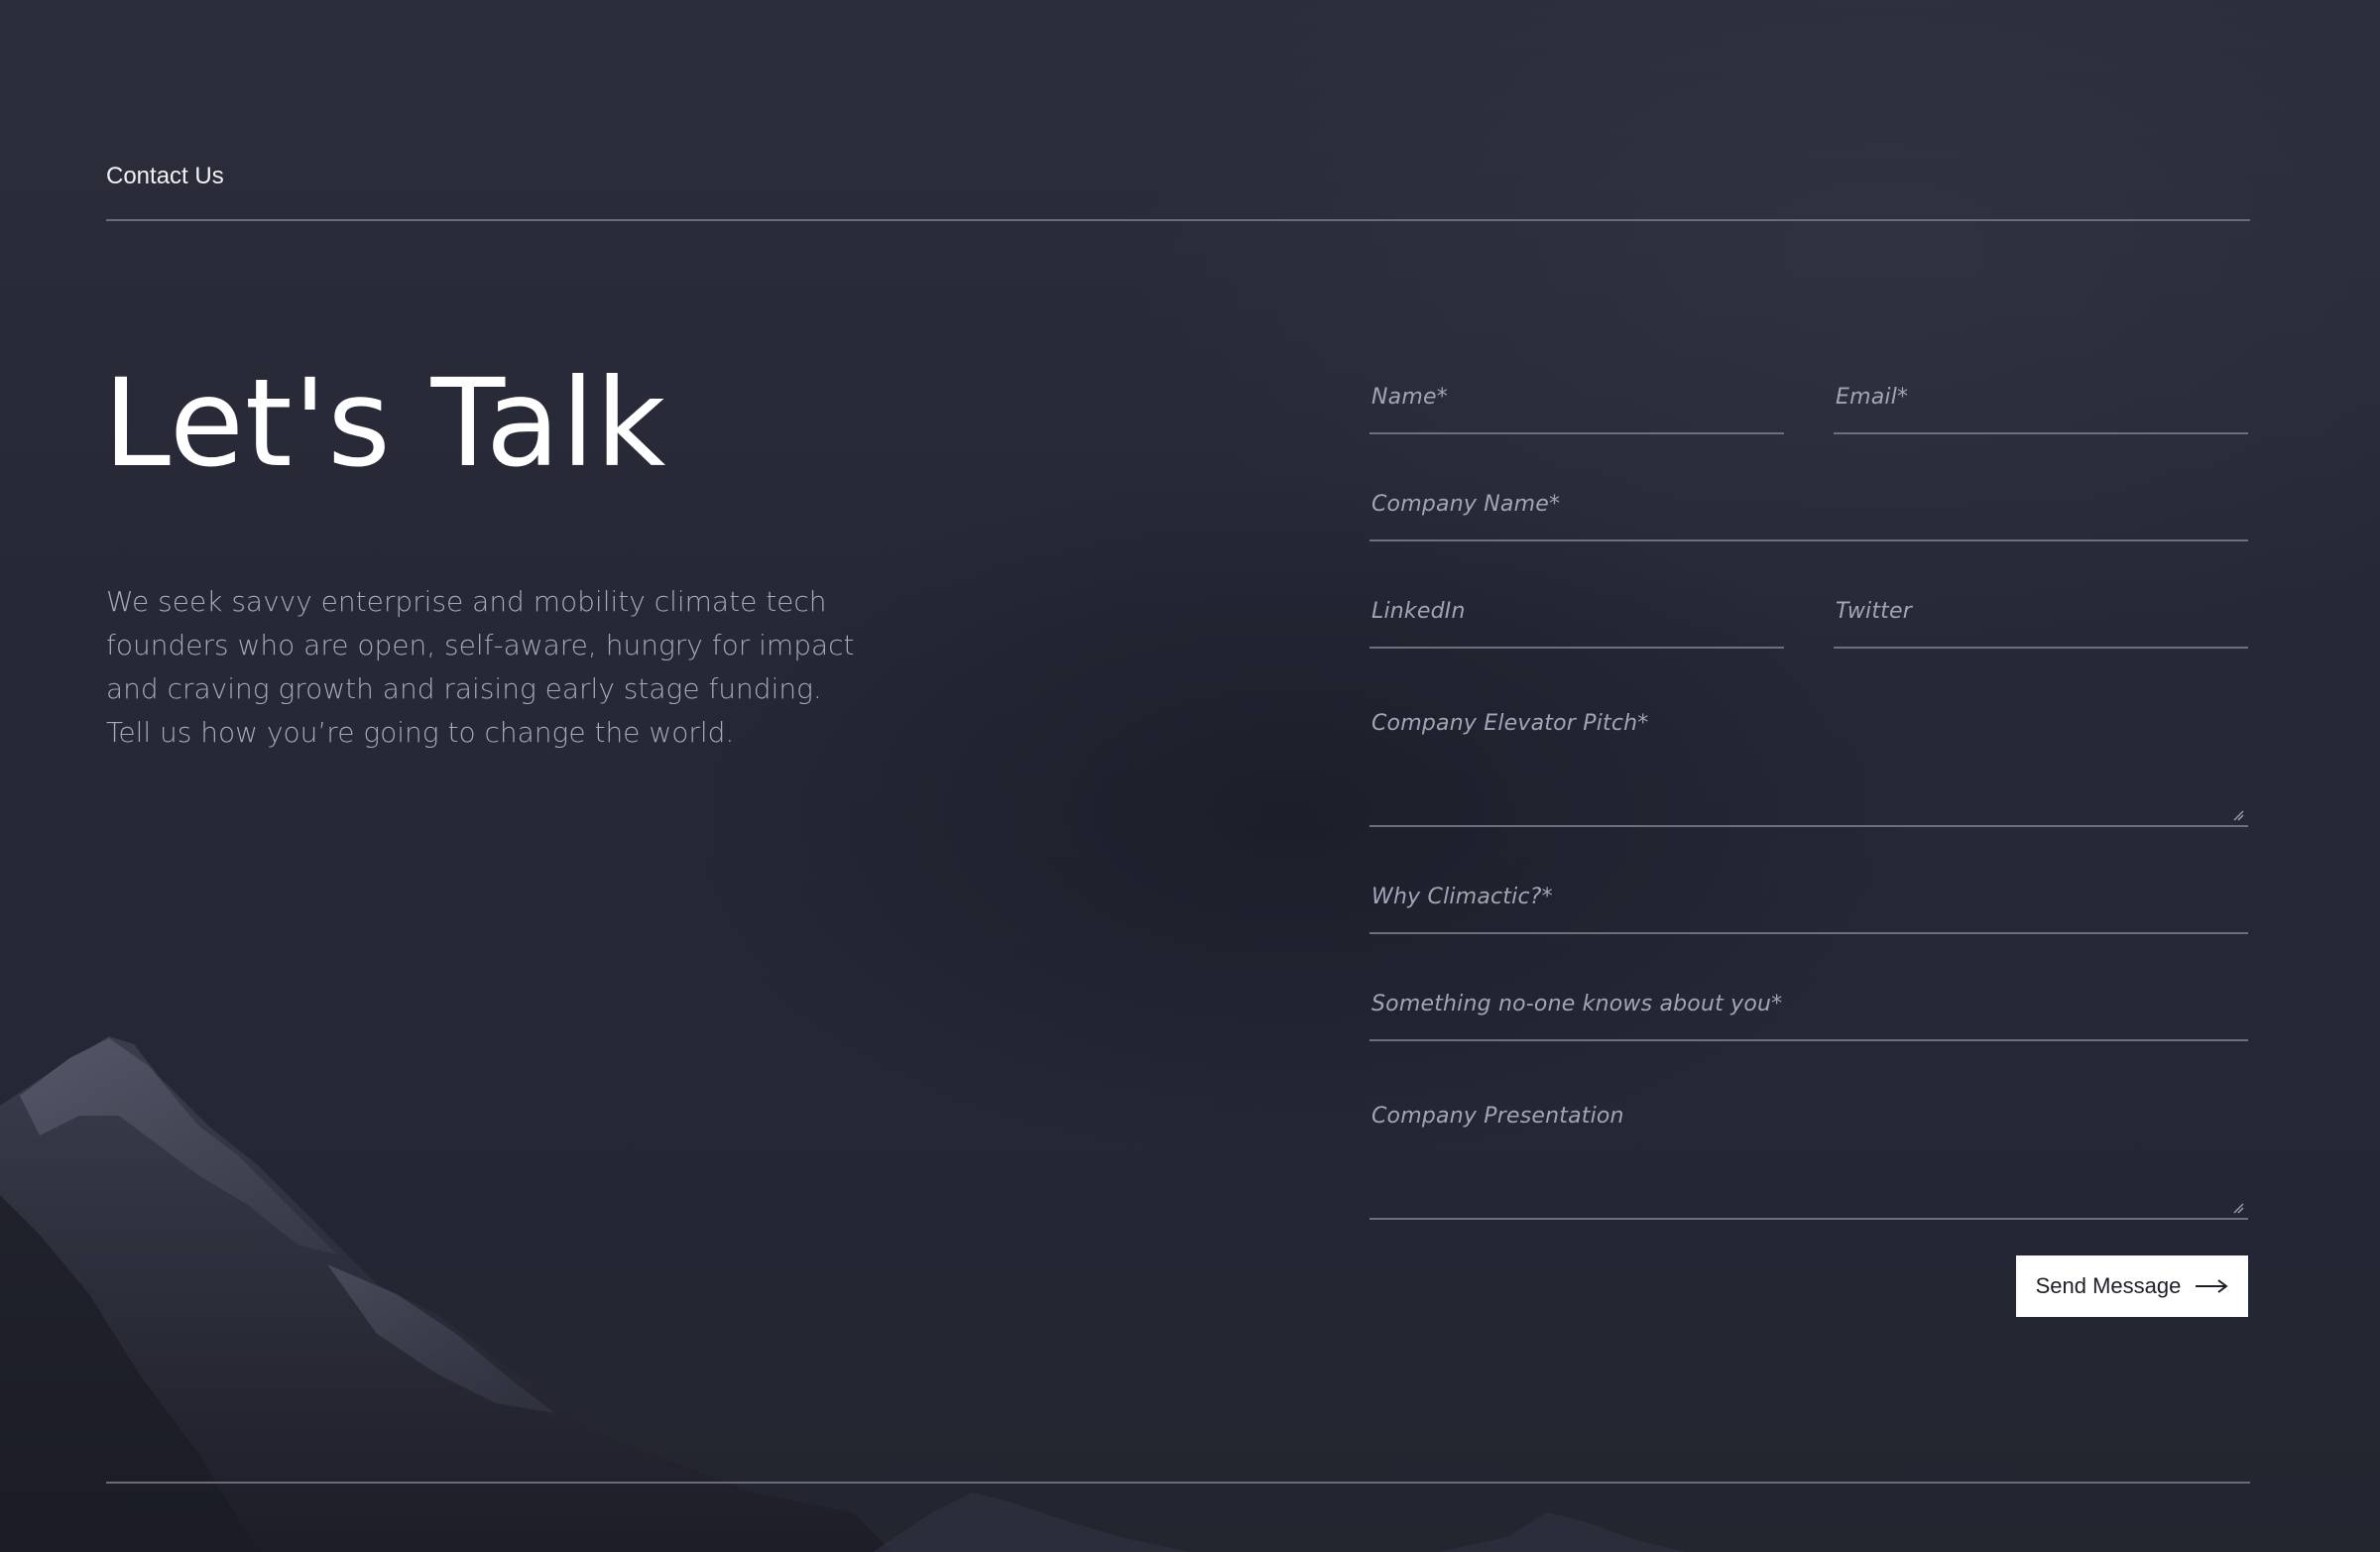 This screenshot has height=1552, width=2380. What do you see at coordinates (1874, 611) in the screenshot?
I see `twitter-field-label: Twitter` at bounding box center [1874, 611].